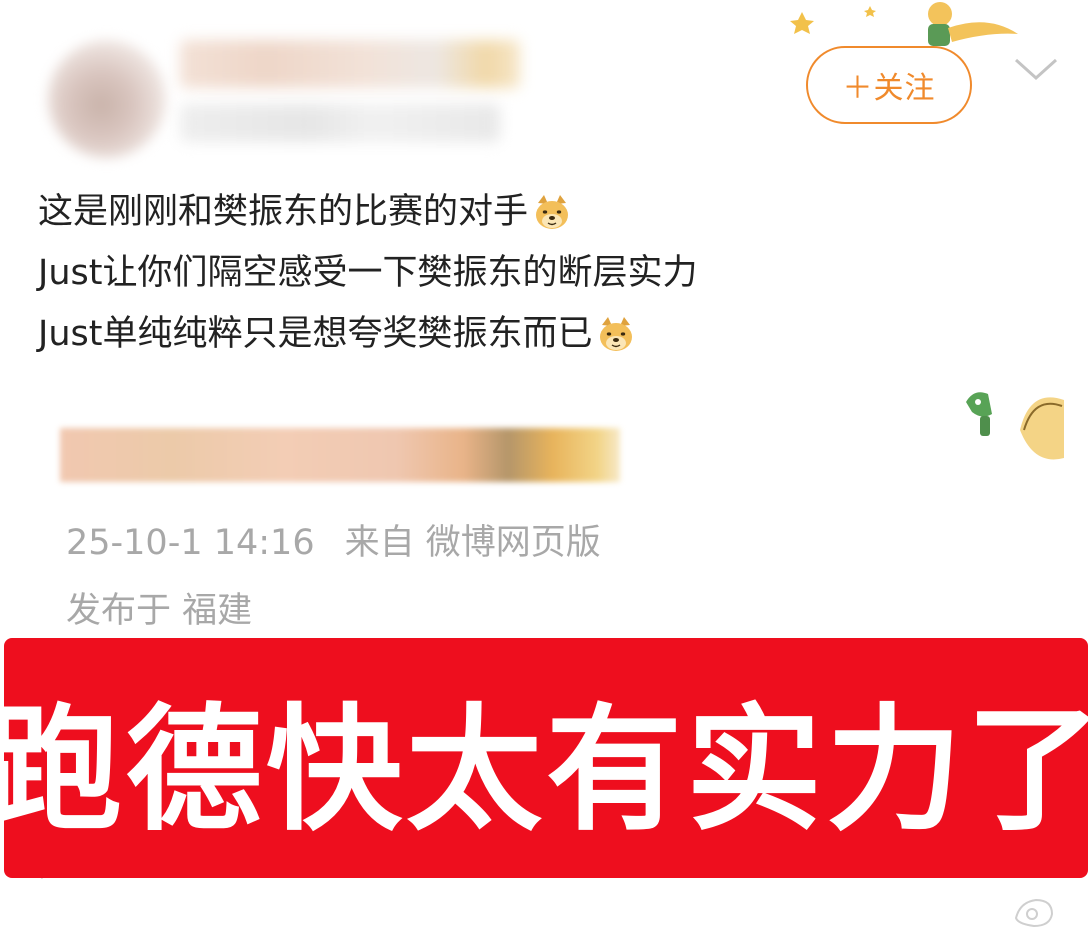 The width and height of the screenshot is (1090, 934). What do you see at coordinates (350, 64) in the screenshot?
I see `blurred-username` at bounding box center [350, 64].